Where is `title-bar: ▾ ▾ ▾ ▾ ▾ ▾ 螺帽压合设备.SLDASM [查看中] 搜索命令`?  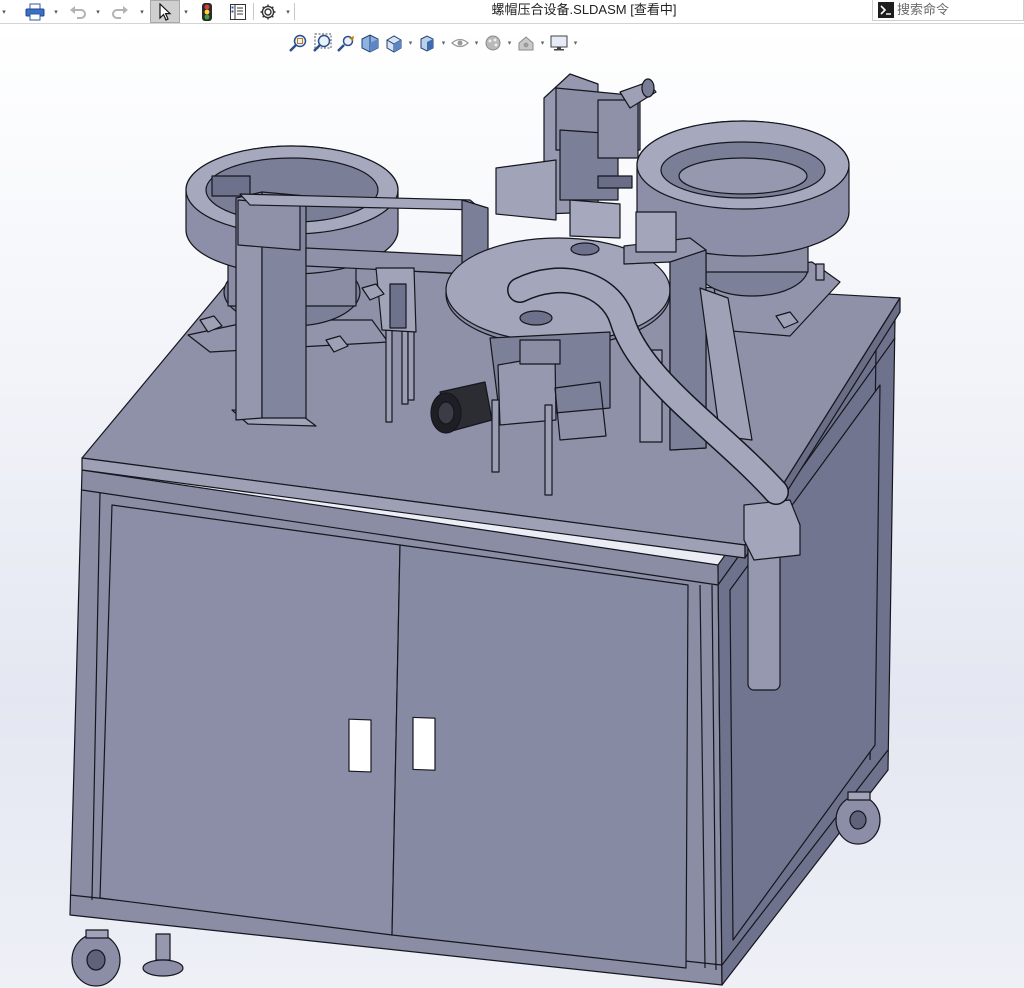
title-bar: ▾ ▾ ▾ ▾ ▾ ▾ 螺帽压合设备.SLDASM [查看中] 搜索命令 is located at coordinates (512, 12).